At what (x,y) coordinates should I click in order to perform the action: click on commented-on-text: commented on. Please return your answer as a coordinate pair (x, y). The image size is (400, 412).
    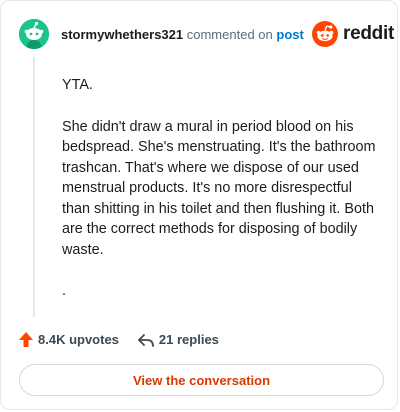
    Looking at the image, I should click on (229, 34).